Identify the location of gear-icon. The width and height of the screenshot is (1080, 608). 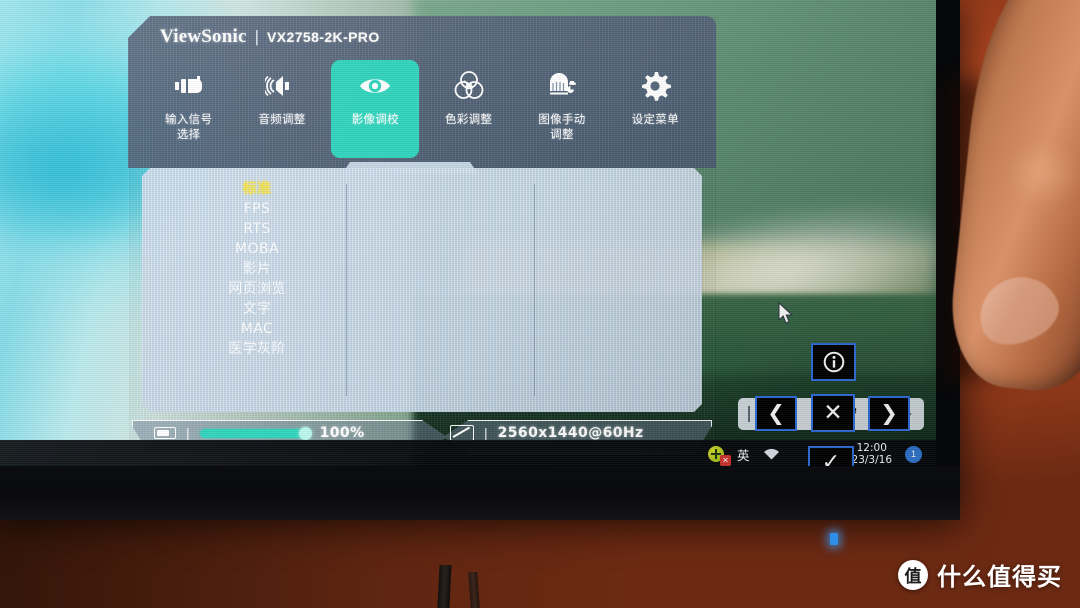
(657, 86).